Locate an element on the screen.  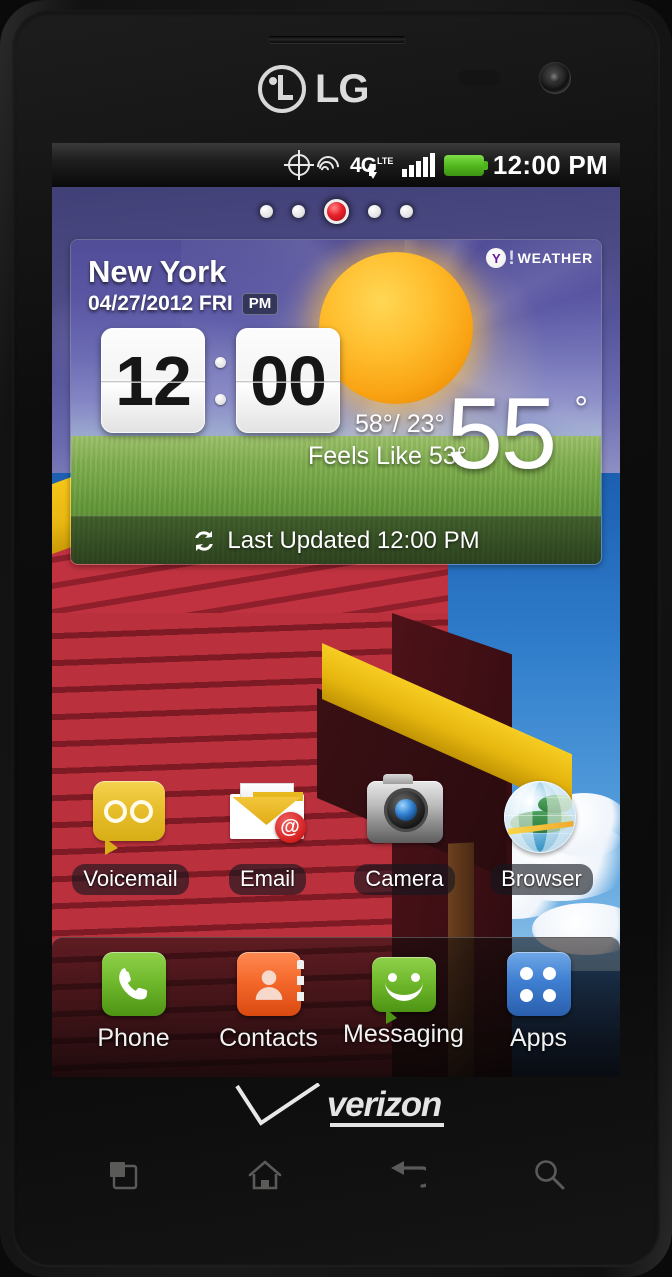
lg-wordmark: LG is located at coordinates (342, 89).